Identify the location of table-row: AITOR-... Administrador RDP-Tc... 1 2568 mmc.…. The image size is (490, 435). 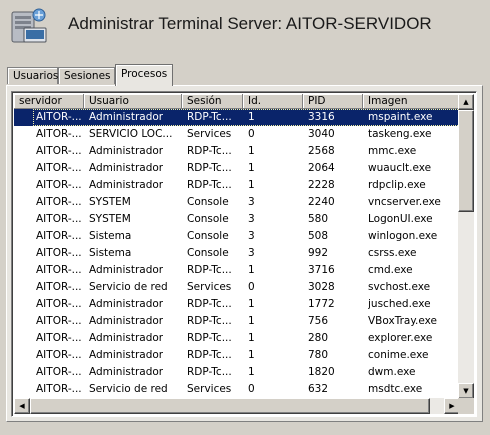
(237, 151).